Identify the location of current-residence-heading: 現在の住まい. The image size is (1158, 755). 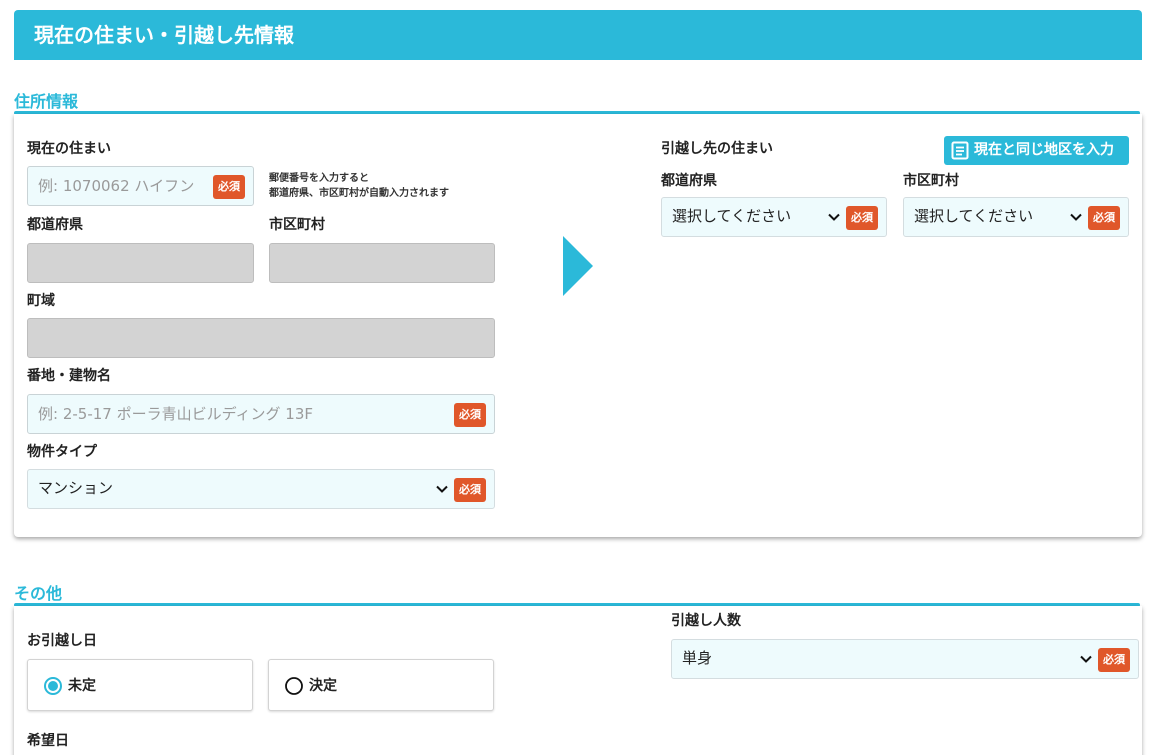
(69, 149).